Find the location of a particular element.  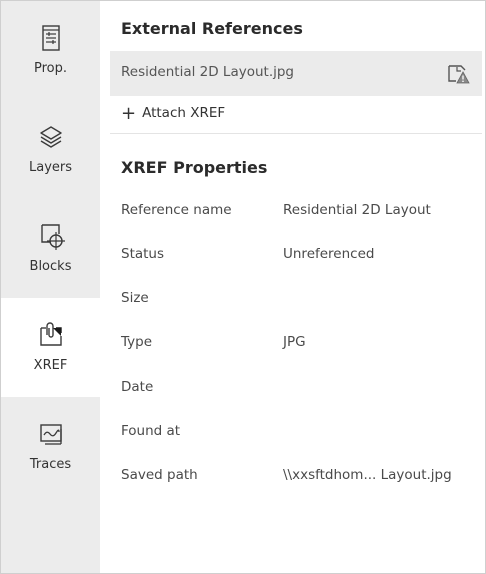

xref-properties-title: XREF Properties is located at coordinates (194, 167).